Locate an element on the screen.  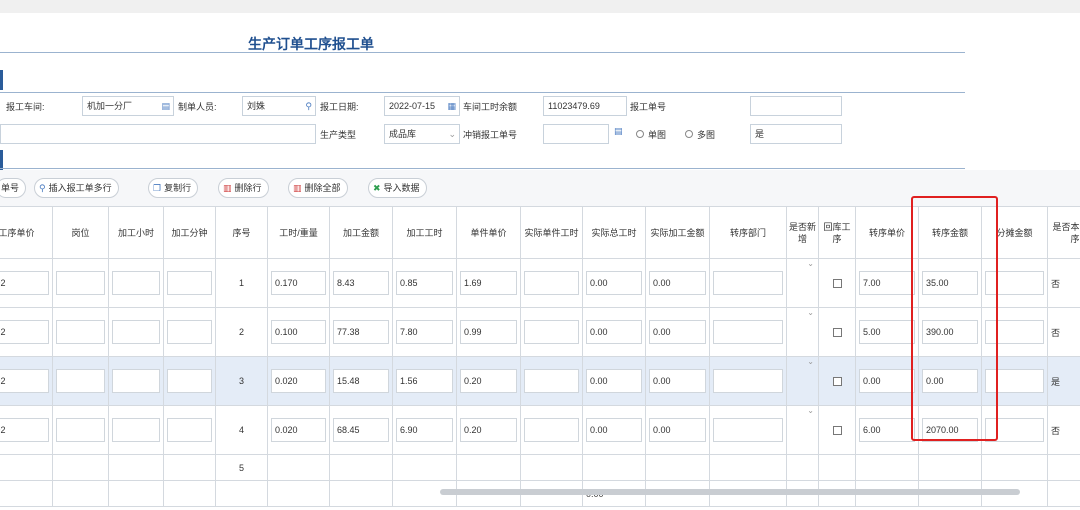
creator-field: 刘姝 ⚲ is located at coordinates (279, 106).